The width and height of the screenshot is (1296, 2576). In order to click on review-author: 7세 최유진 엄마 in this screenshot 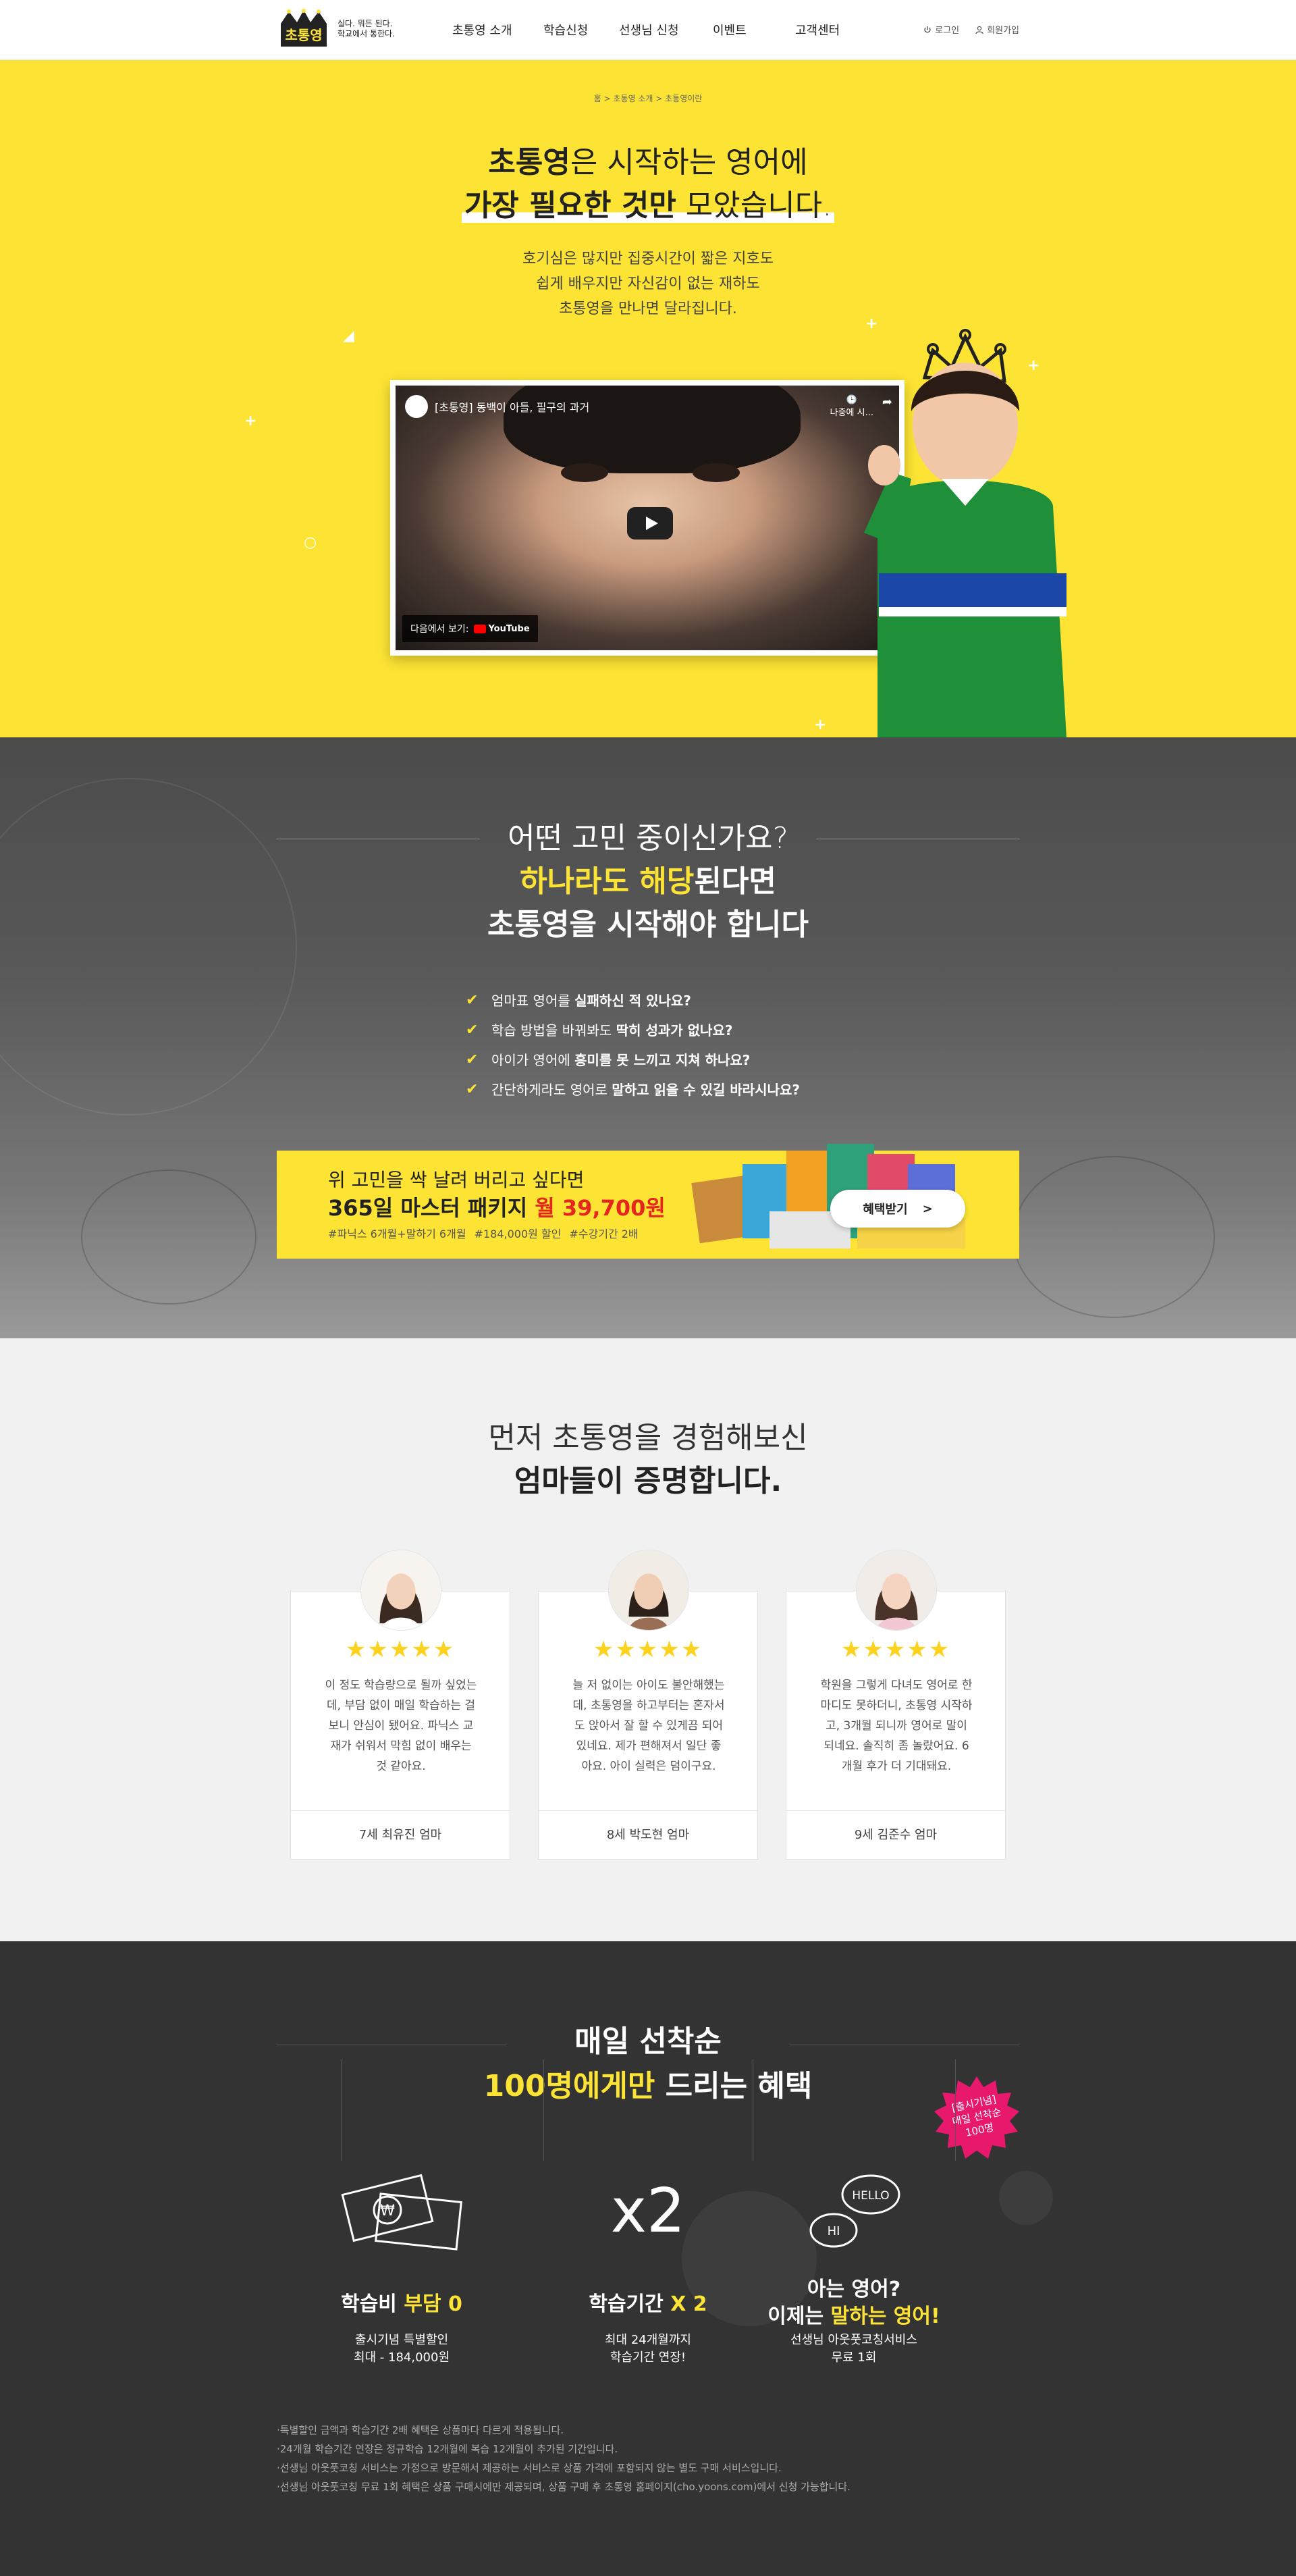, I will do `click(400, 1835)`.